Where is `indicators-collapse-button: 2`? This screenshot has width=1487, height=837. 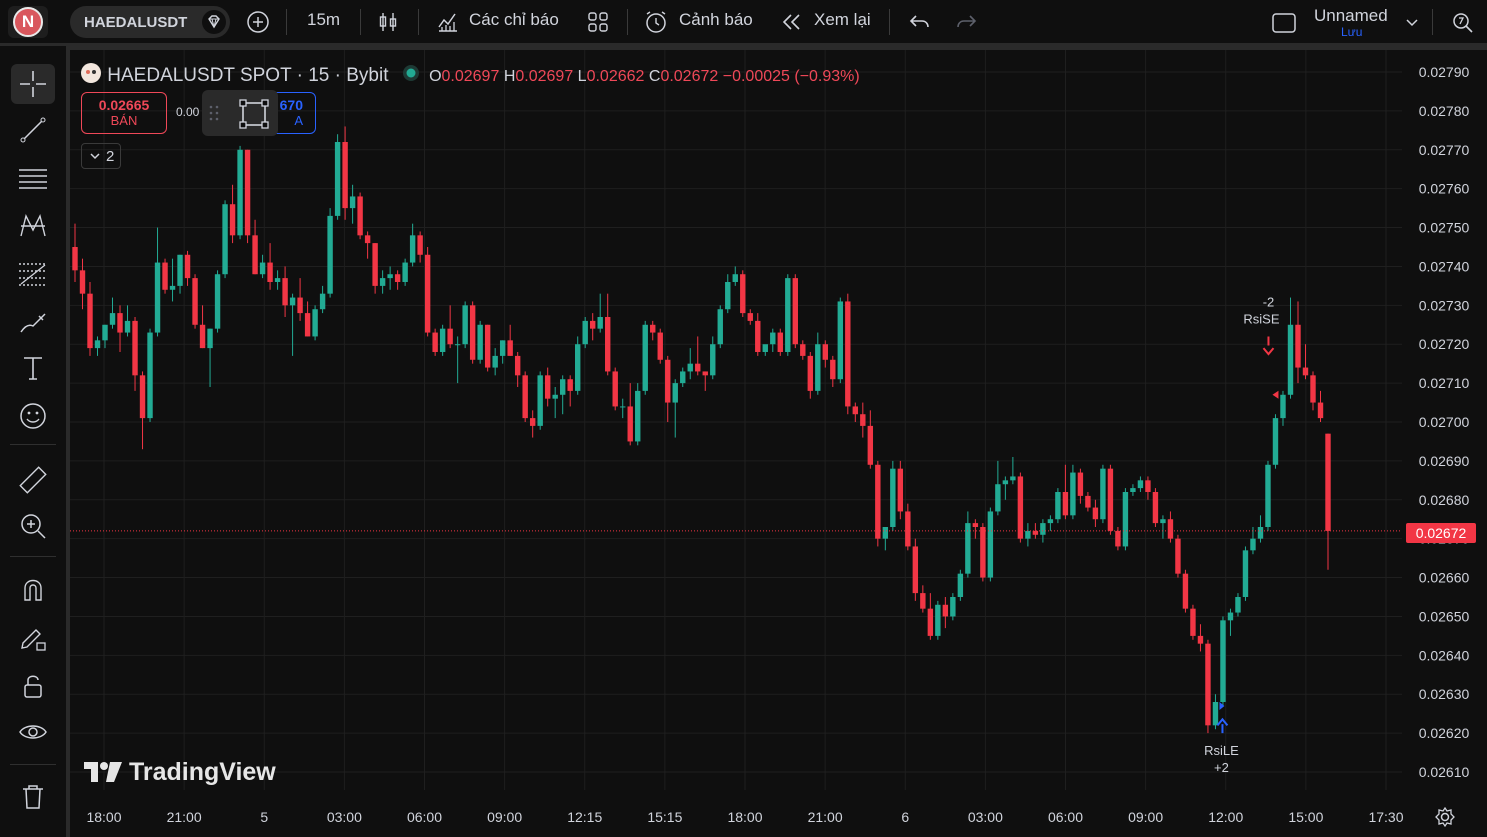 indicators-collapse-button: 2 is located at coordinates (101, 156).